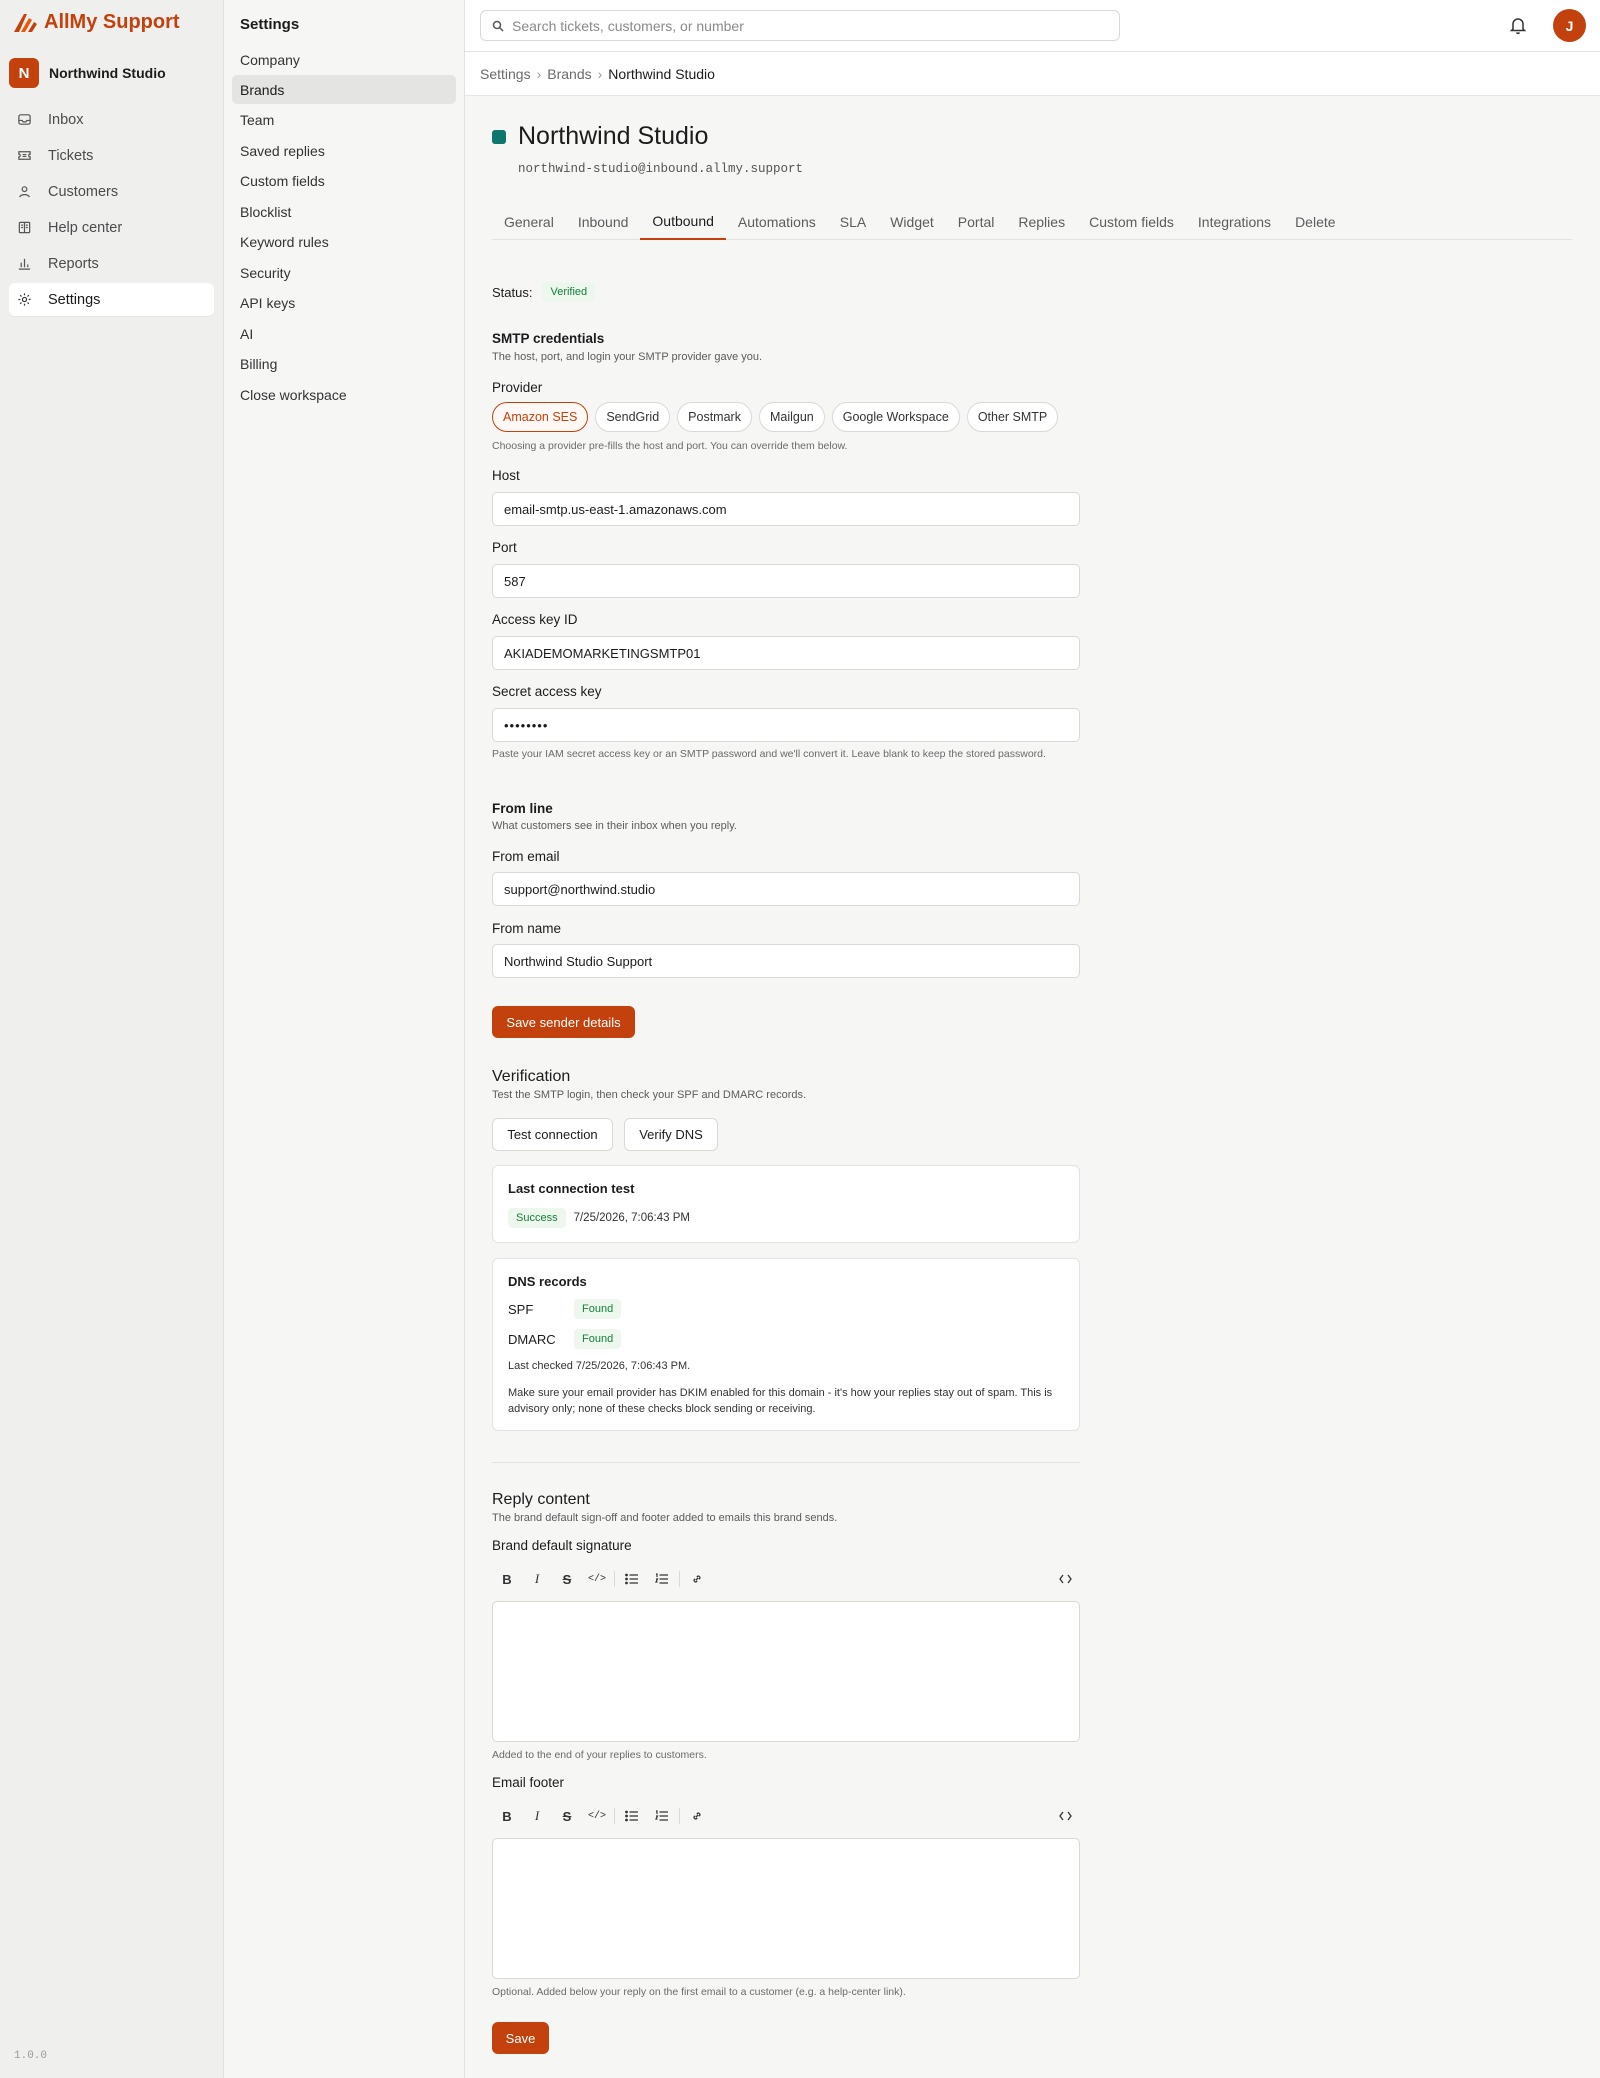 Image resolution: width=1600 pixels, height=2078 pixels. I want to click on breadcrumb-settings: Settings, so click(505, 74).